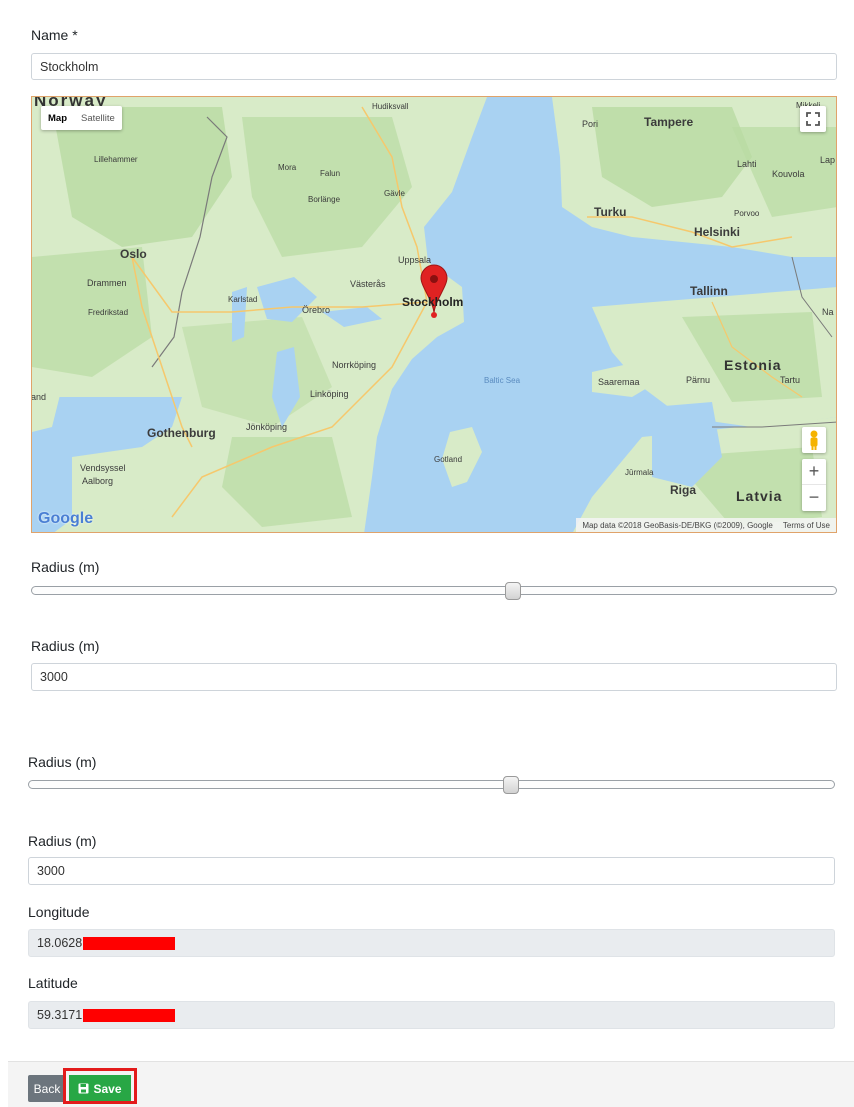 This screenshot has height=1107, width=854. Describe the element at coordinates (324, 199) in the screenshot. I see `map-label-borlange: Borlänge` at that location.